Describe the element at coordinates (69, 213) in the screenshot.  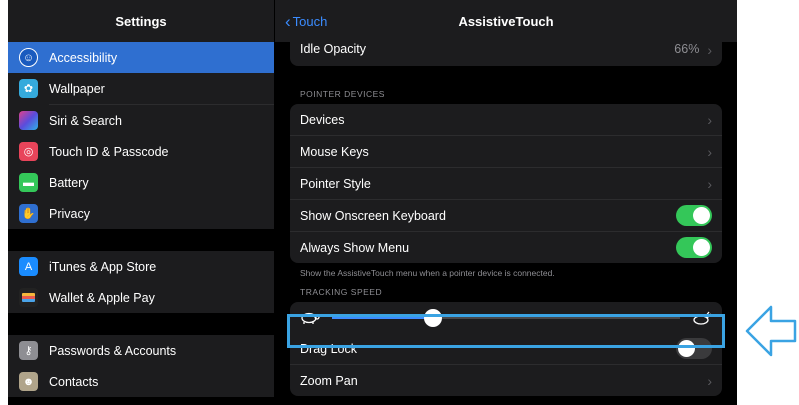
I see `sidebar-item-label: Privacy` at that location.